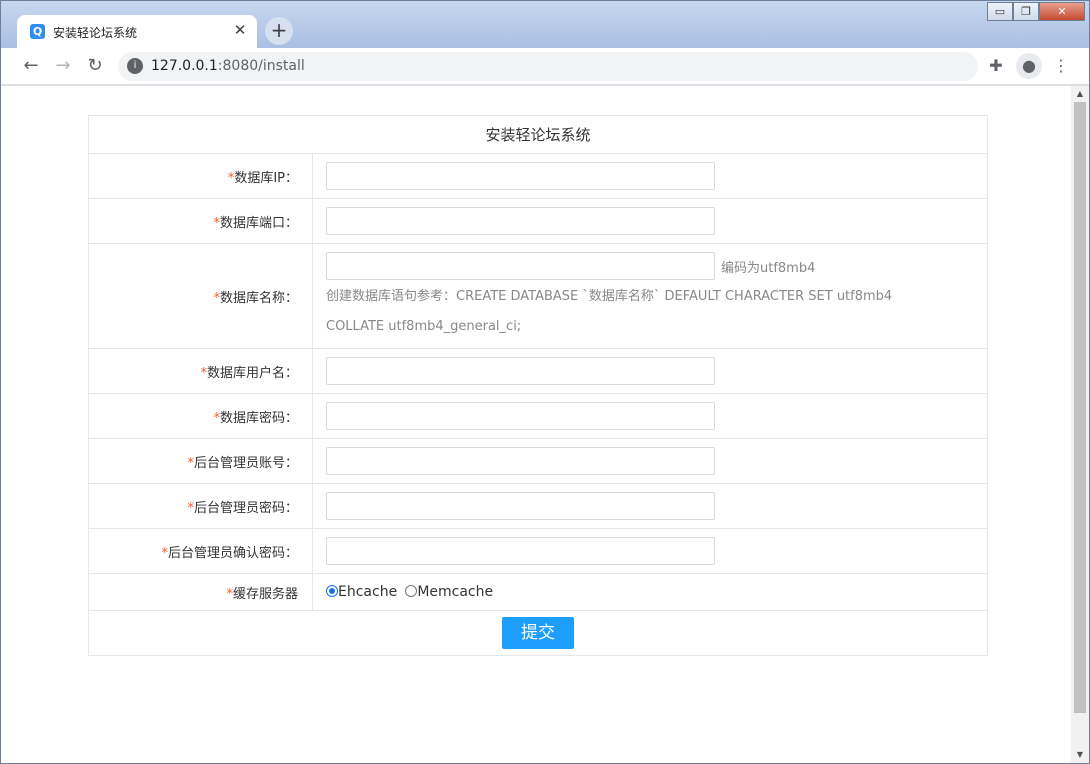  What do you see at coordinates (1000, 11) in the screenshot?
I see `minimize-button: ▭` at bounding box center [1000, 11].